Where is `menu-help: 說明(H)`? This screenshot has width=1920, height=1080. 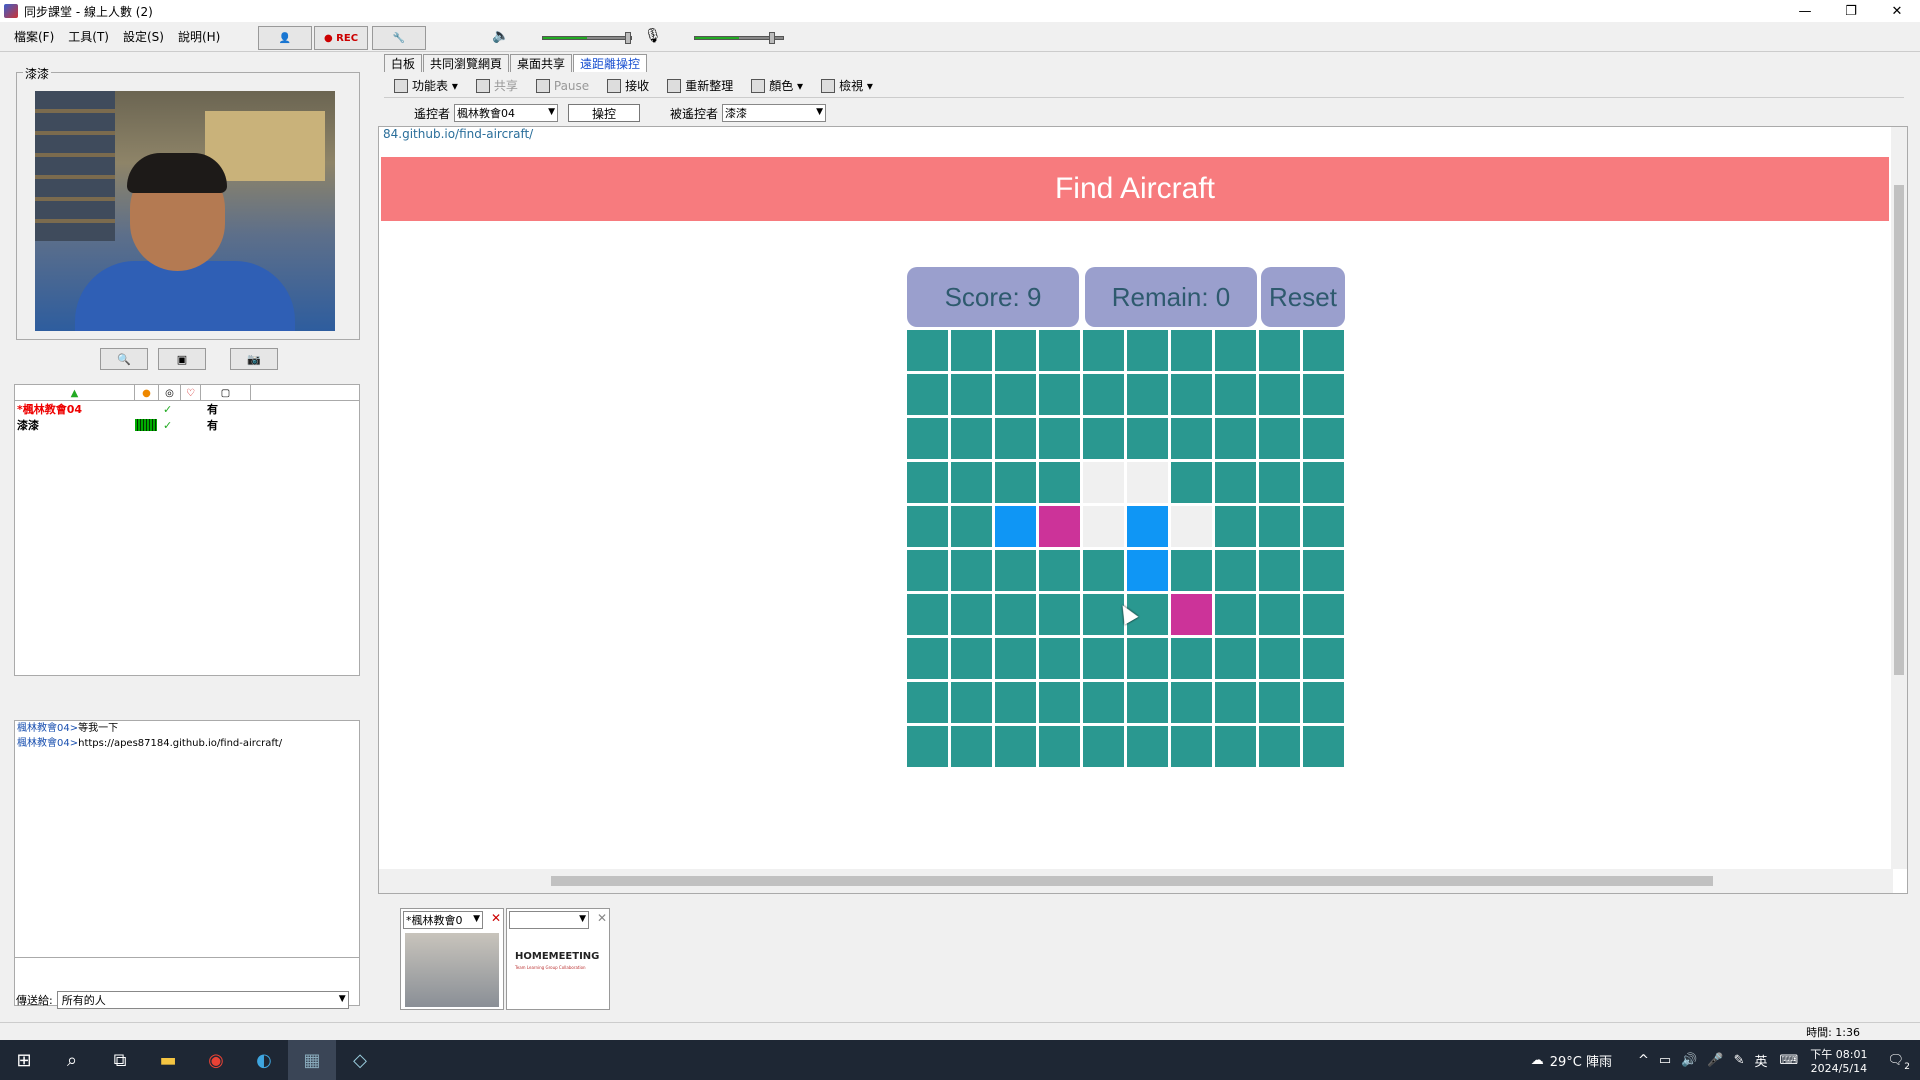
menu-help: 說明(H) is located at coordinates (199, 36).